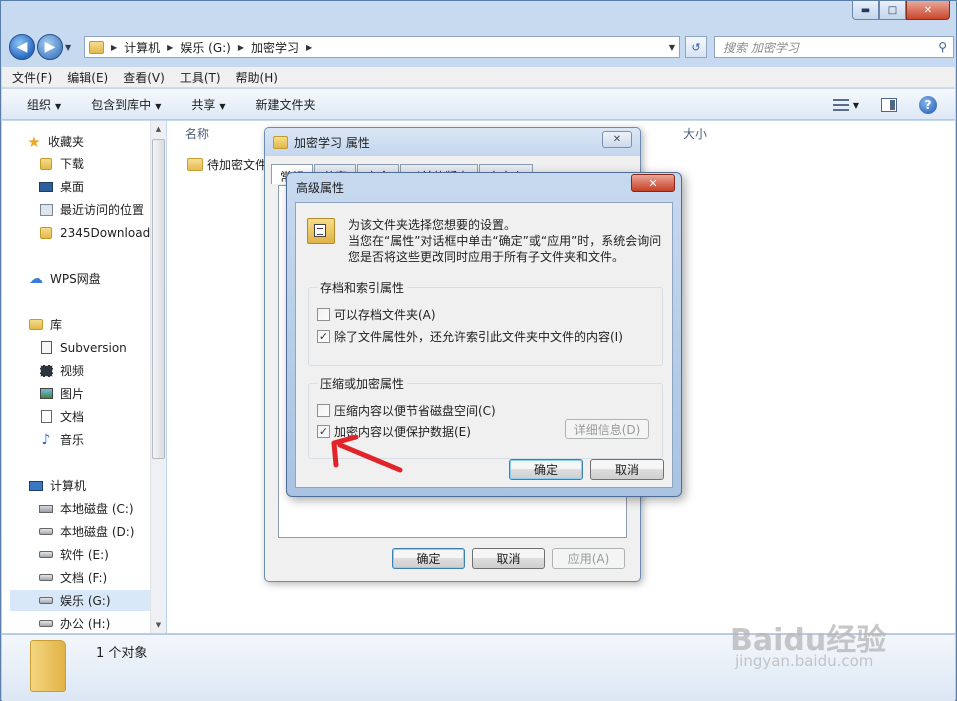 Image resolution: width=957 pixels, height=701 pixels. What do you see at coordinates (382, 47) in the screenshot?
I see `address-bar: ▶ 计算机 ▶ 娱乐 (G:) ▶ 加密学习 ▶ ▼` at bounding box center [382, 47].